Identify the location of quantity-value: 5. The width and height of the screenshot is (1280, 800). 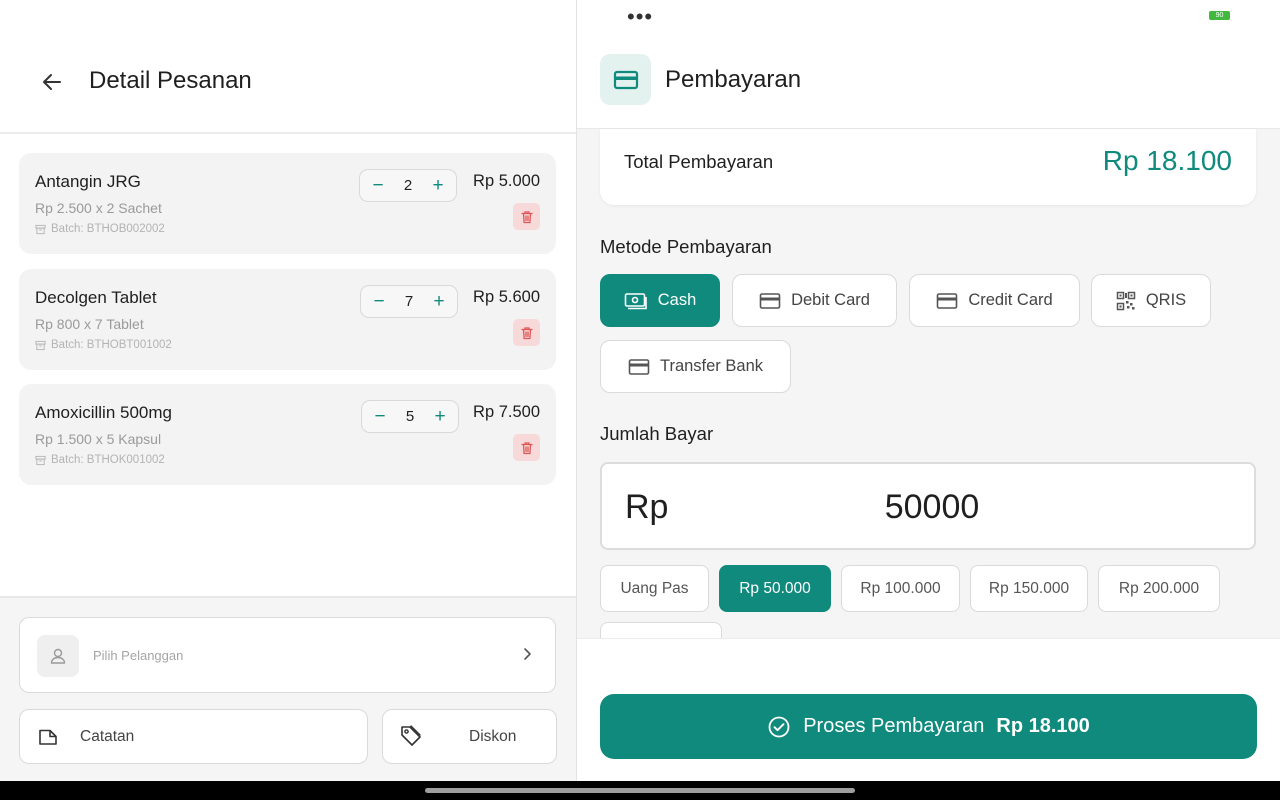
(410, 416).